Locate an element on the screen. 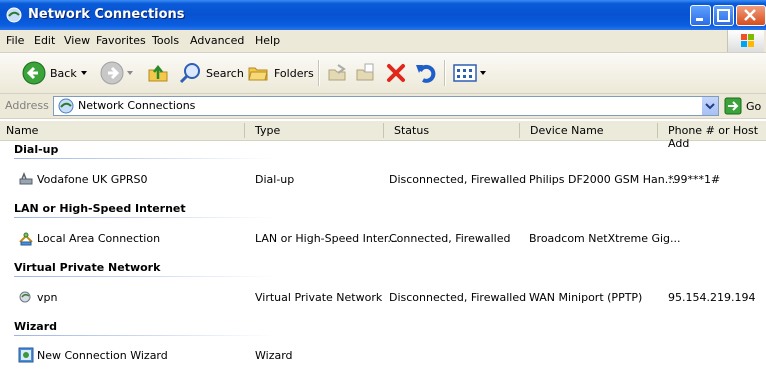  menu-advanced: Advanced is located at coordinates (217, 40).